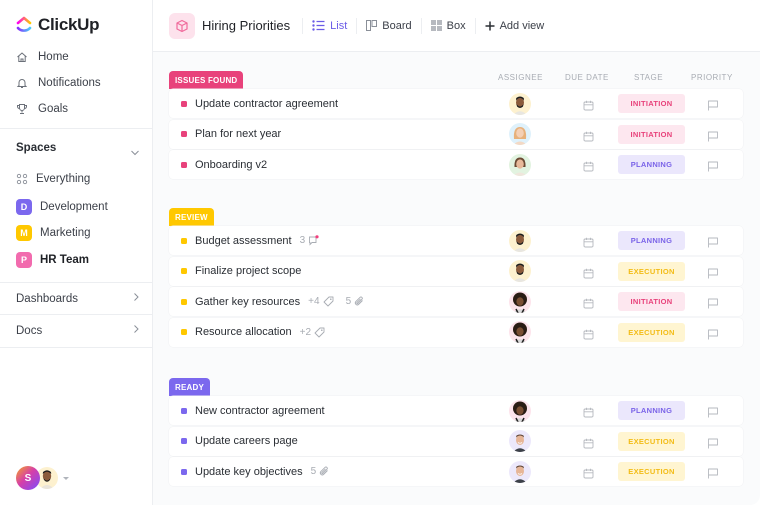 This screenshot has height=505, width=760. What do you see at coordinates (66, 478) in the screenshot?
I see `chevron-down-icon` at bounding box center [66, 478].